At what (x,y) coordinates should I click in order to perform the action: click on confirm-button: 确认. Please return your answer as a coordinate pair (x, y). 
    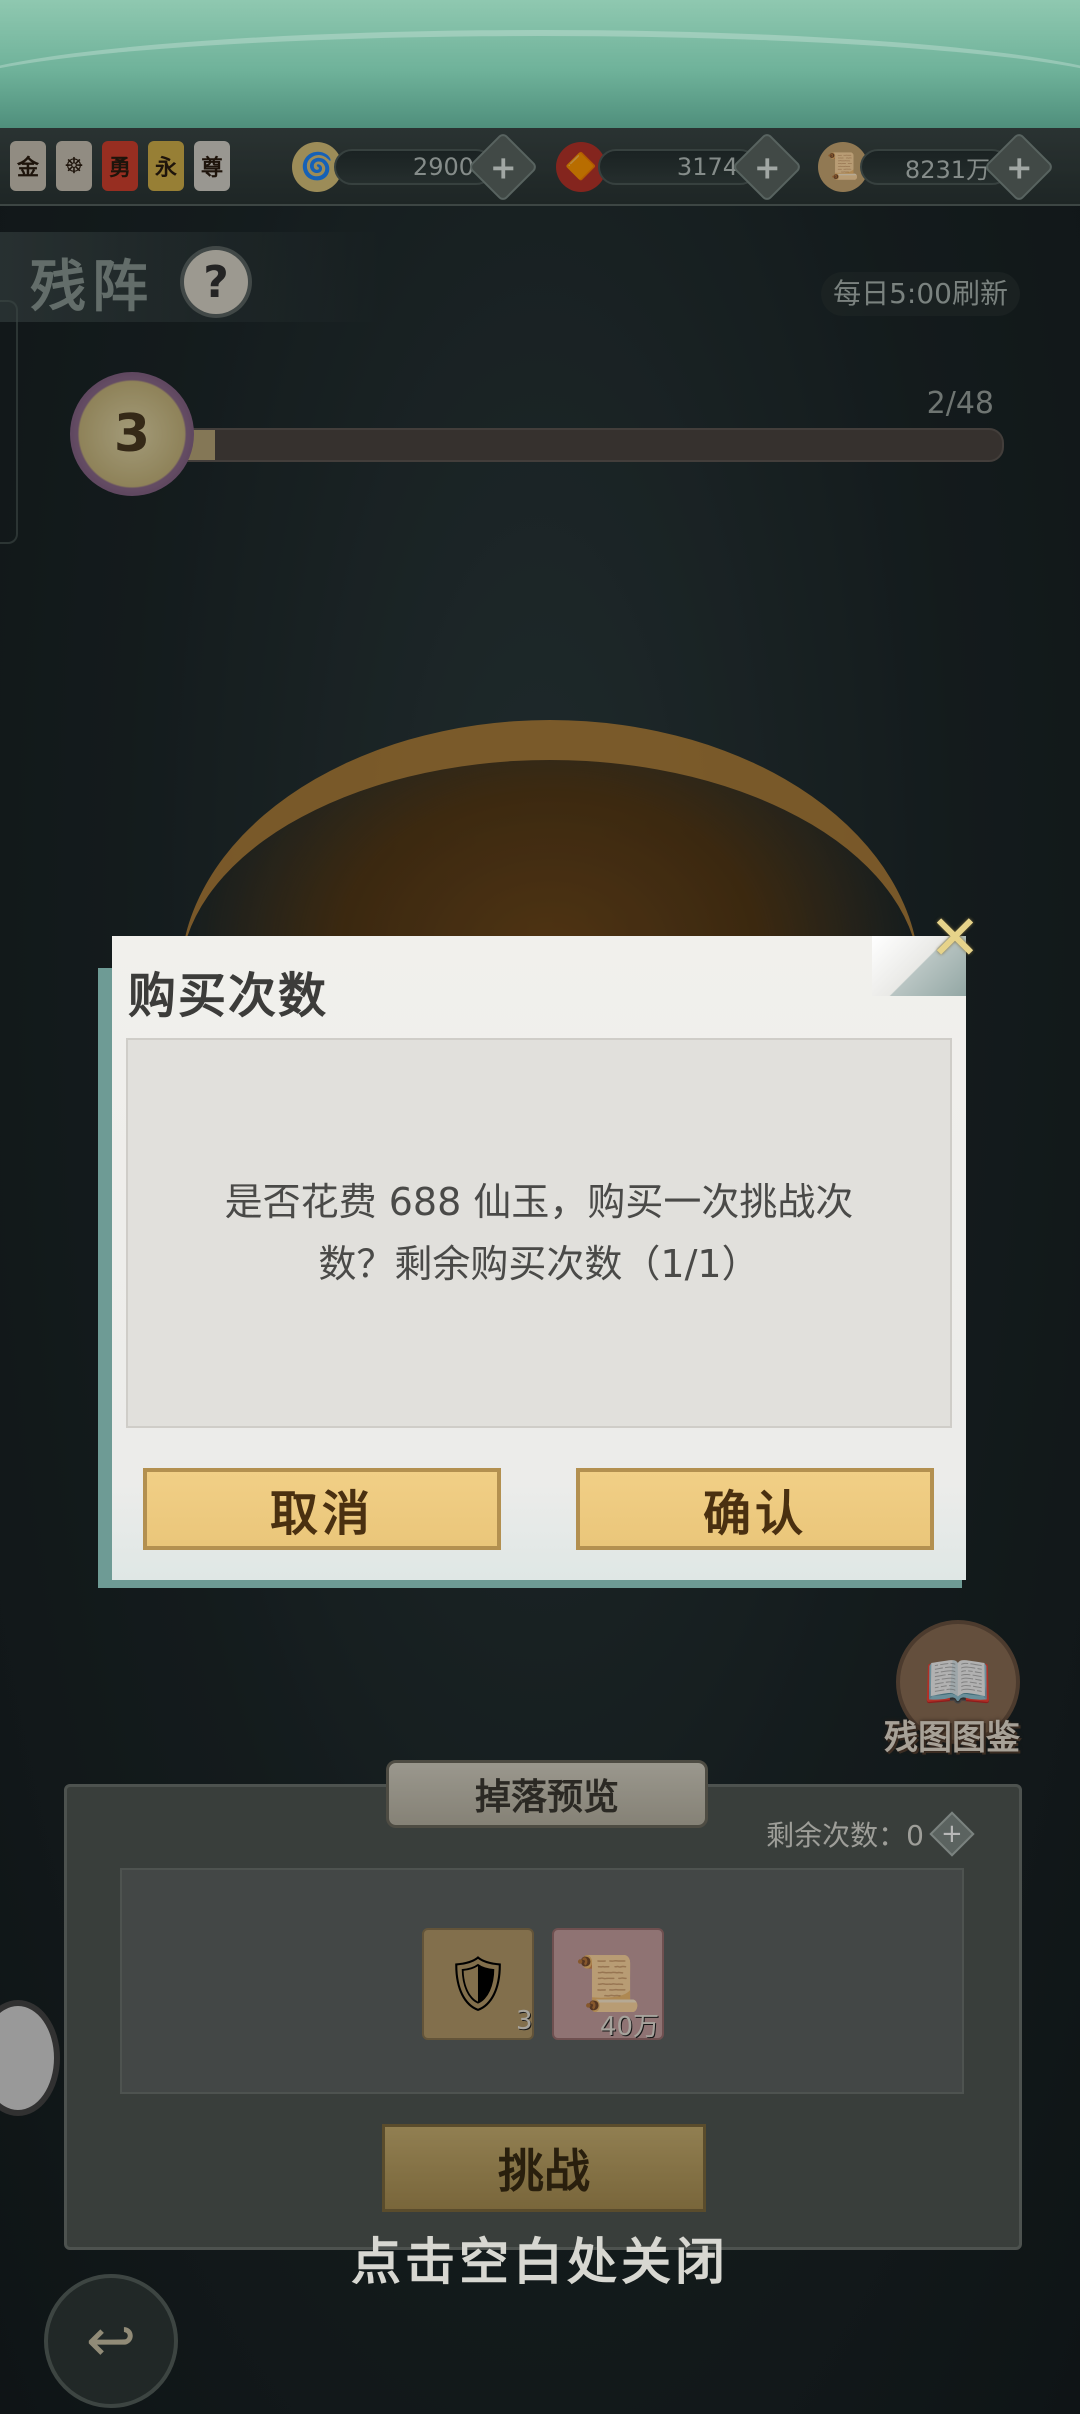
    Looking at the image, I should click on (755, 1509).